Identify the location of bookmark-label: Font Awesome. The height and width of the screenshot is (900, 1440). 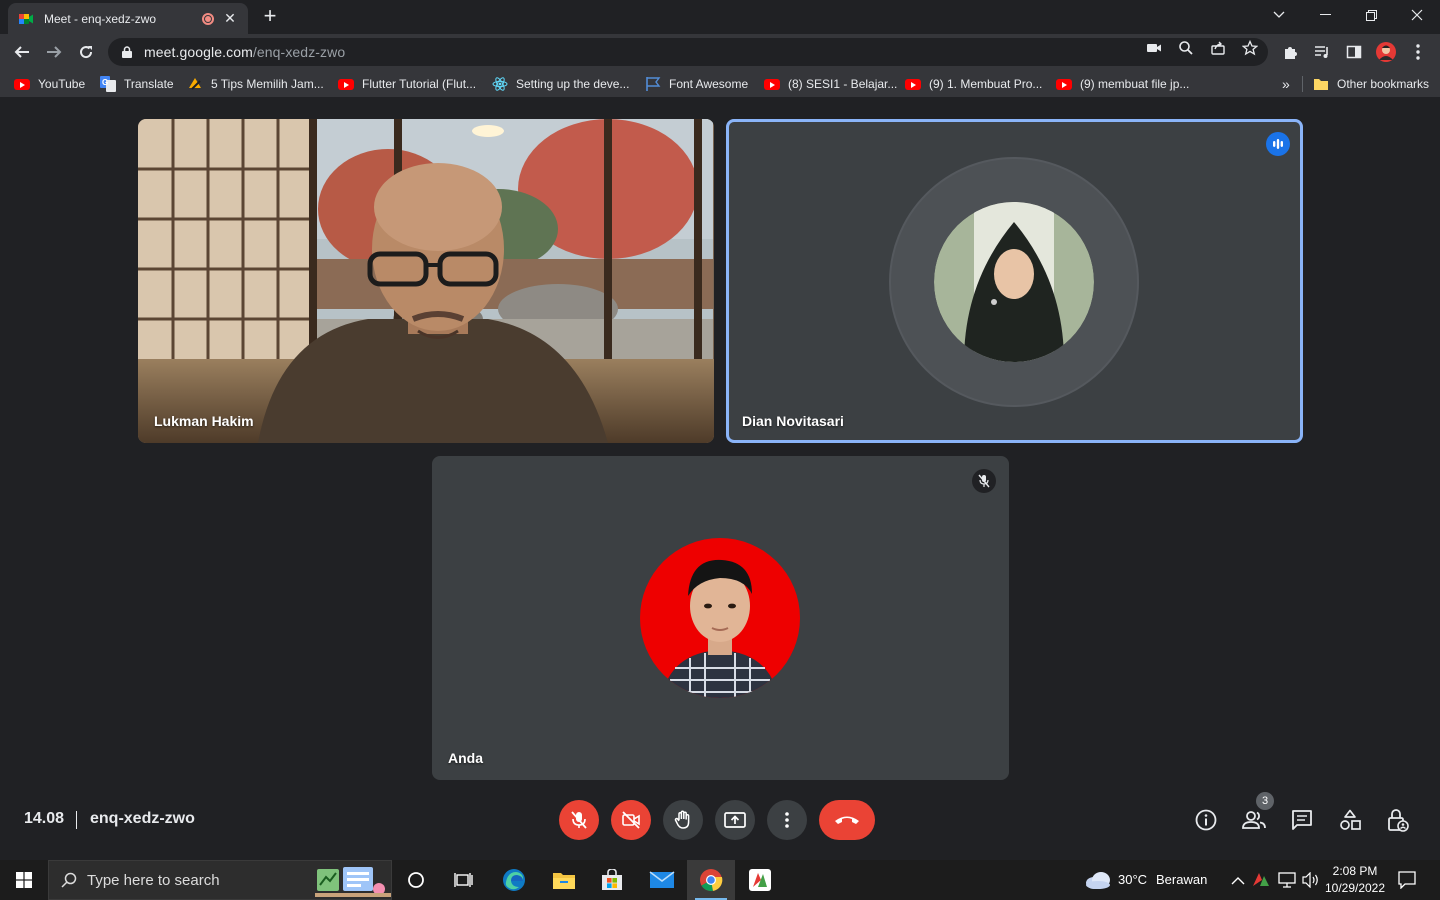
(709, 84).